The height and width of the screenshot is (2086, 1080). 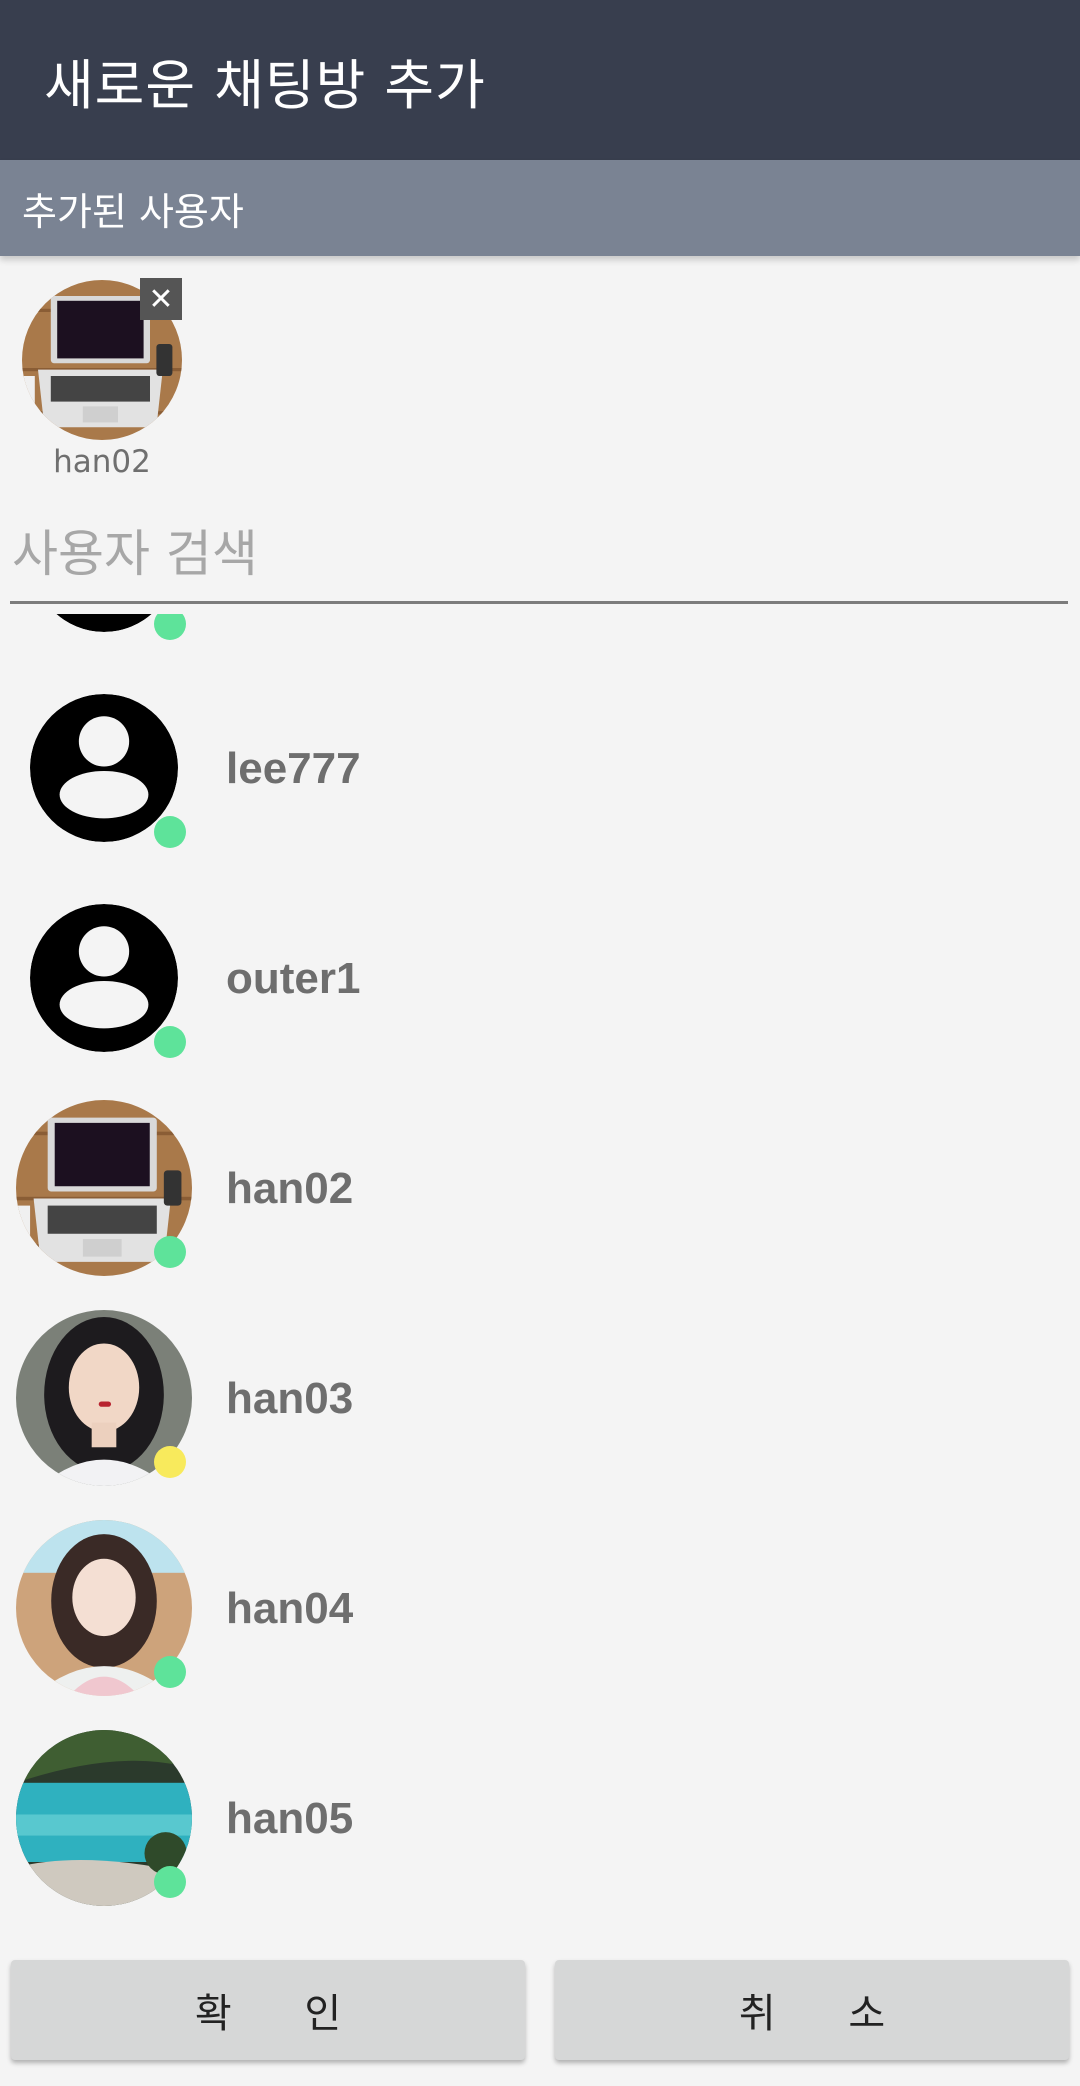 I want to click on user-name: han05, so click(x=290, y=1818).